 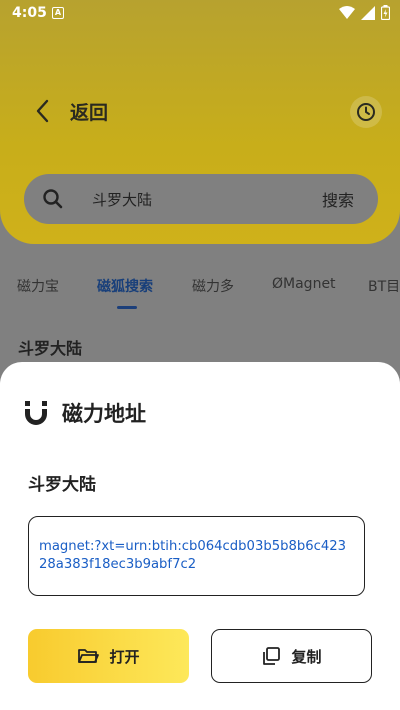 I want to click on folder-icon, so click(x=89, y=656).